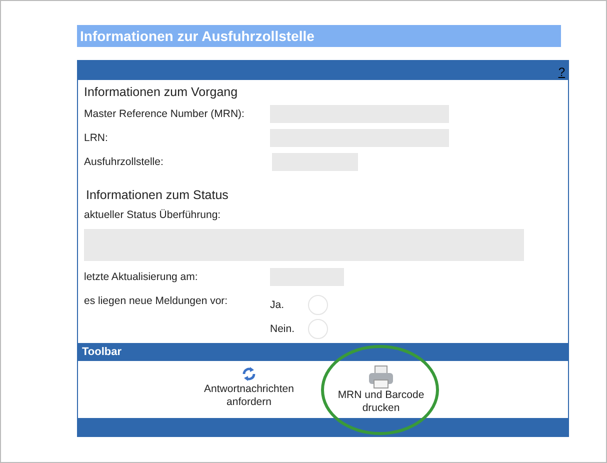 The image size is (607, 463). Describe the element at coordinates (283, 329) in the screenshot. I see `radio-label: Nein.` at that location.